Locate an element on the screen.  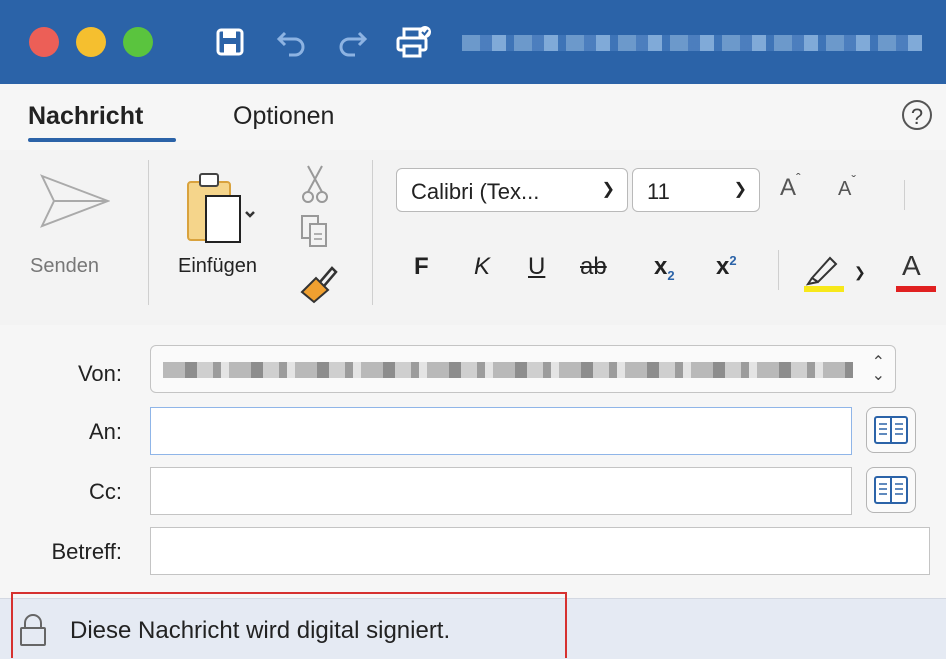
grow-font-label: A is located at coordinates (788, 187).